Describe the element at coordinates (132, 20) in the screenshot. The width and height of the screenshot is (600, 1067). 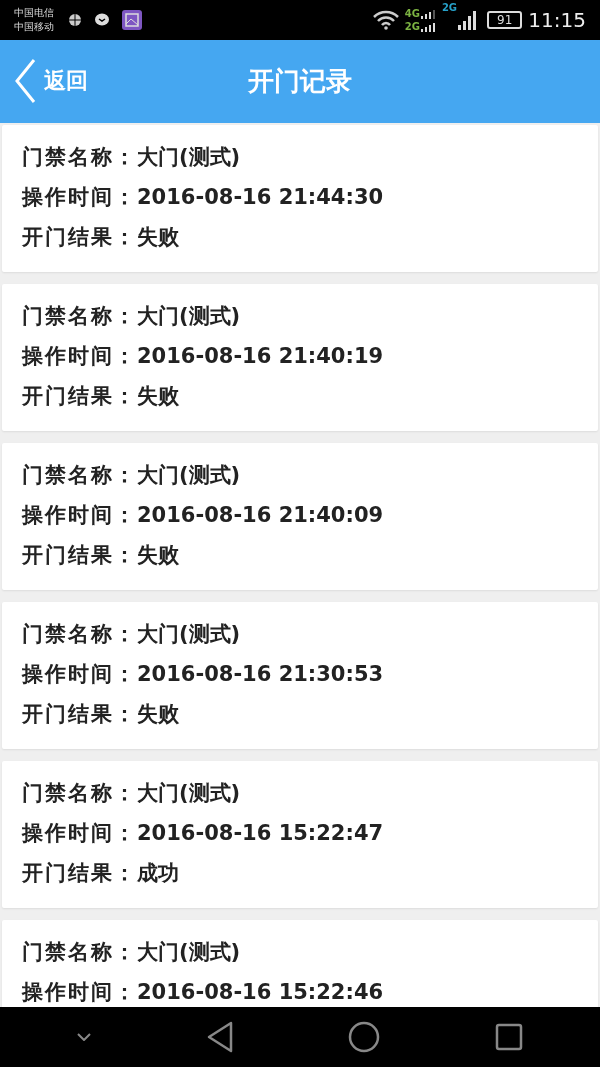
I see `gallery-icon` at that location.